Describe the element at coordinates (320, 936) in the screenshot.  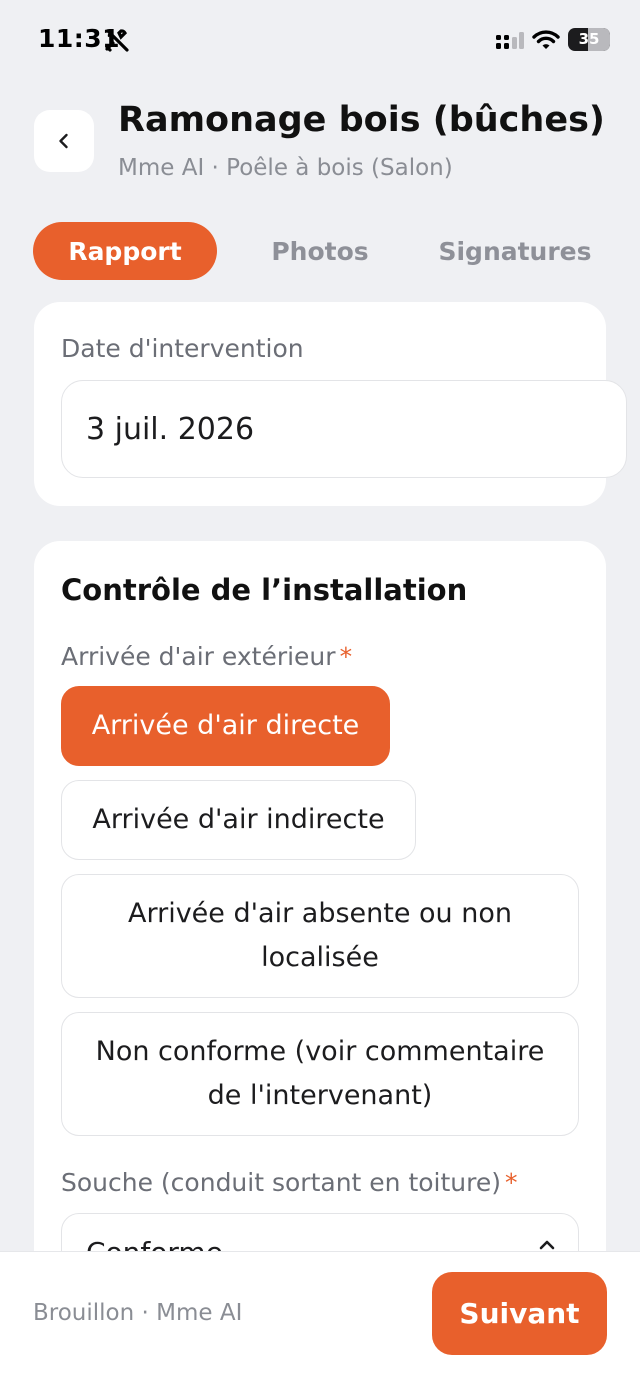
I see `option-arrivee-air-absente: Arrivée d'air absente ou non localisée` at that location.